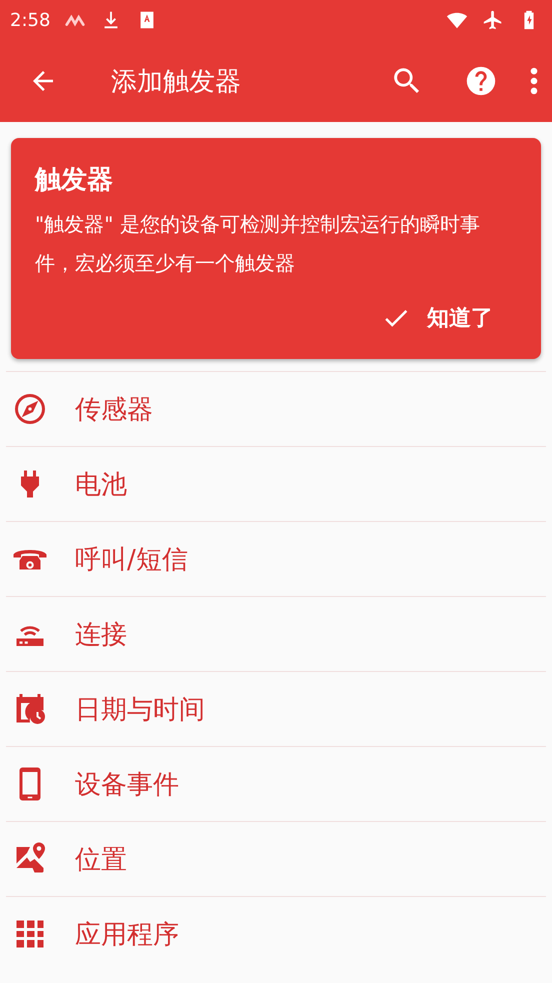 The image size is (552, 983). I want to click on category-item: 连接, so click(276, 633).